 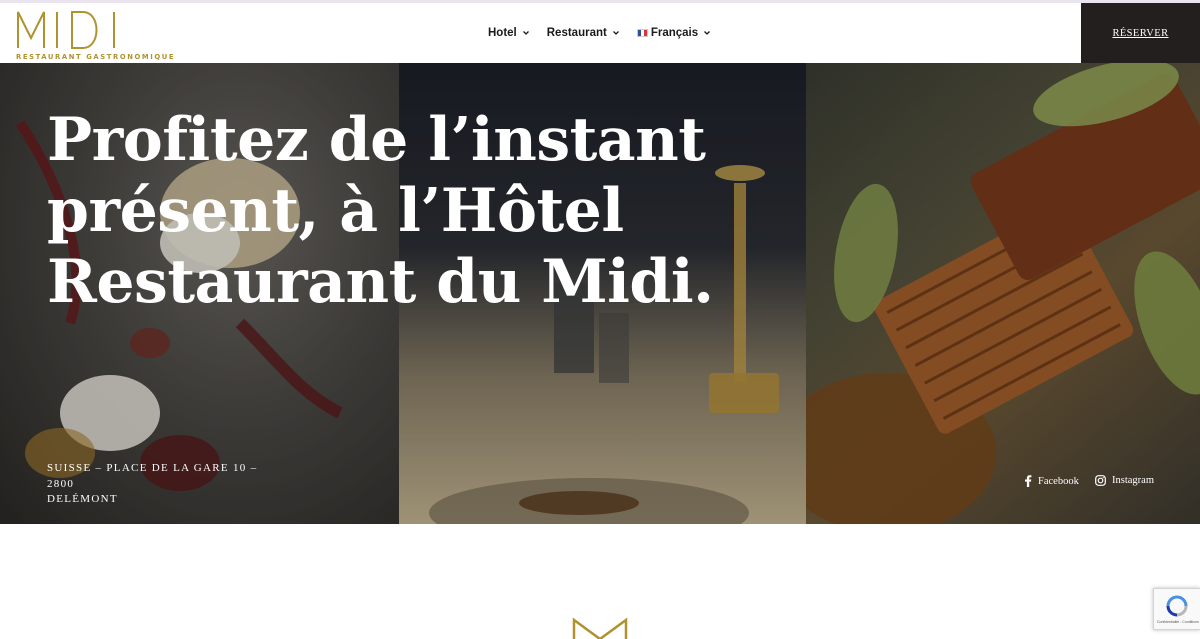 I want to click on nav-item-label: Français, so click(x=674, y=33).